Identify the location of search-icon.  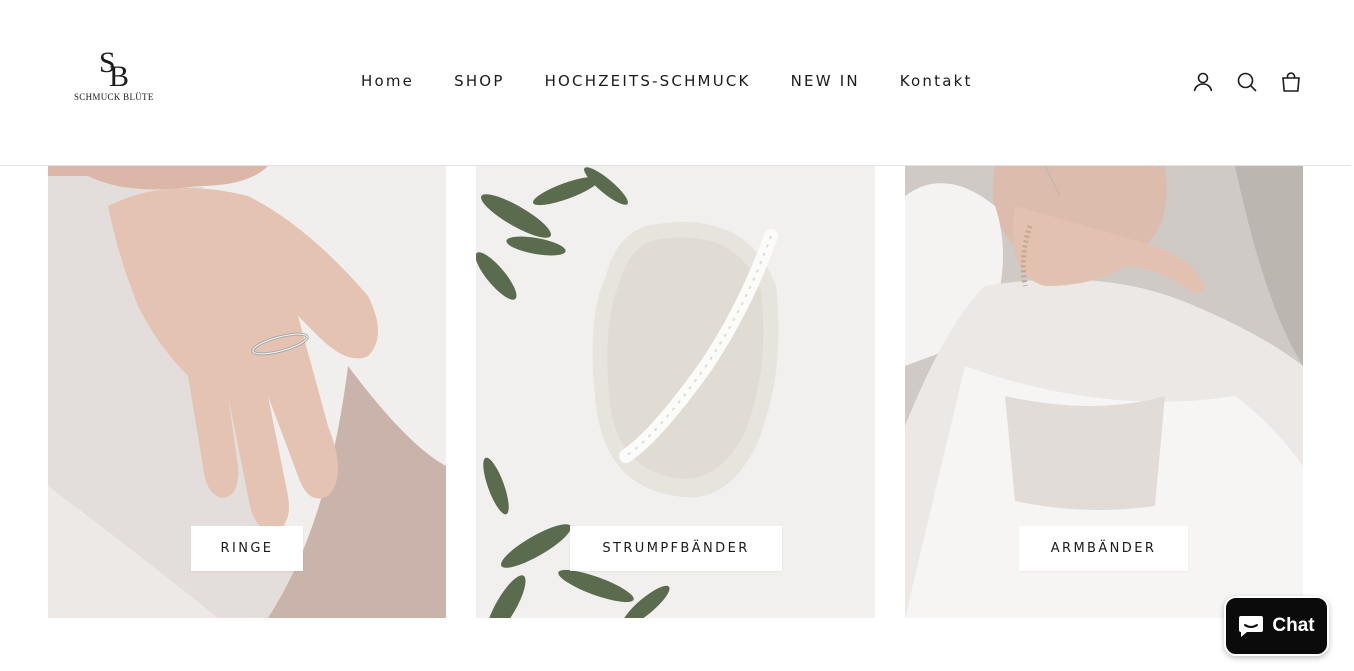
(1247, 82).